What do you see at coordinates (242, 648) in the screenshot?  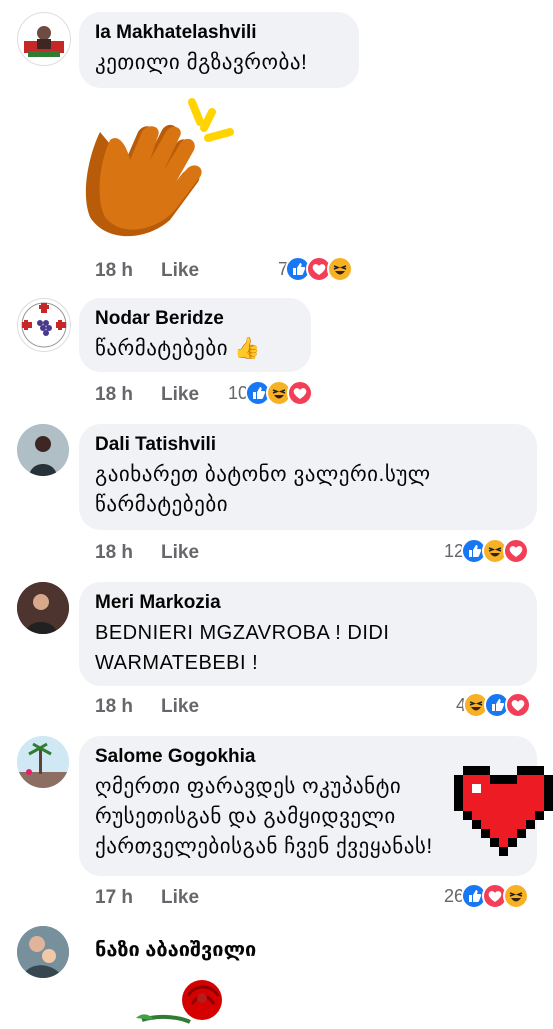 I see `comment-text: BEDNIERI MGZAVROBA ! DIDI WARMATEBEBI !` at bounding box center [242, 648].